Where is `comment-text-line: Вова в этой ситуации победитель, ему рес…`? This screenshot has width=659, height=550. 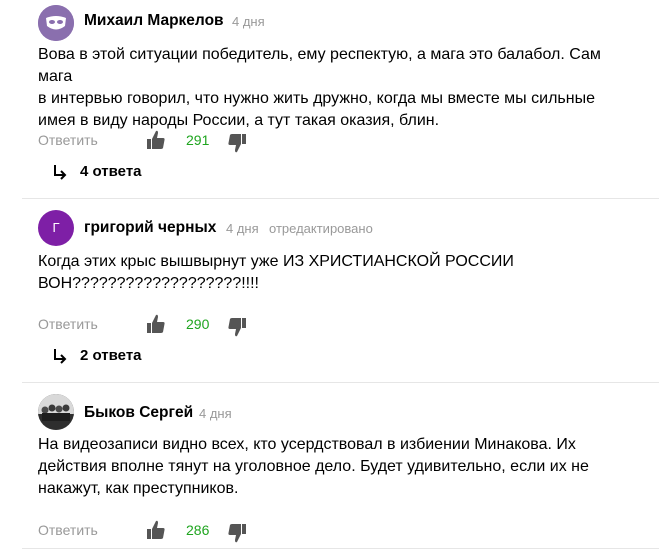
comment-text-line: Вова в этой ситуации победитель, ему рес… is located at coordinates (319, 65).